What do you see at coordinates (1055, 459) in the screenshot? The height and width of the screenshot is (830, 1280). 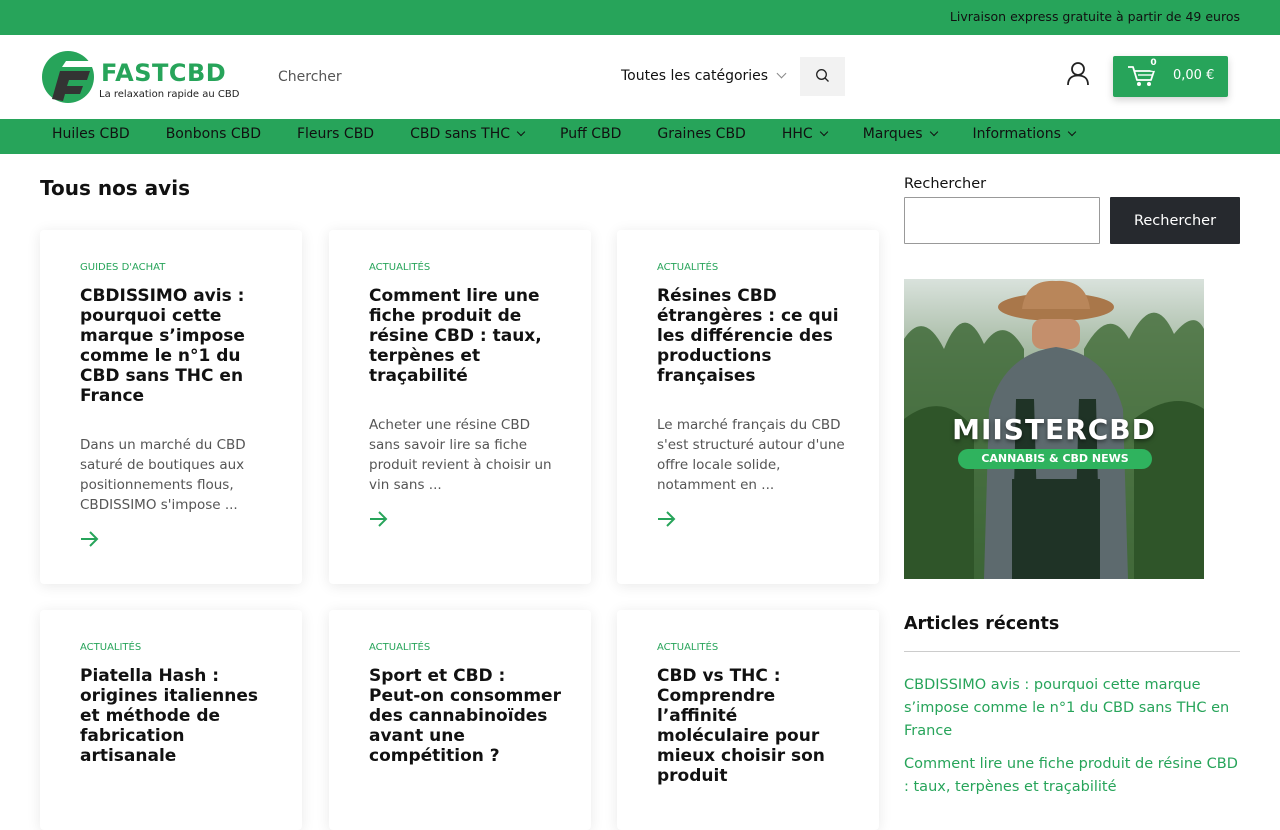 I see `ad-tagline: CANNABIS & CBD NEWS` at bounding box center [1055, 459].